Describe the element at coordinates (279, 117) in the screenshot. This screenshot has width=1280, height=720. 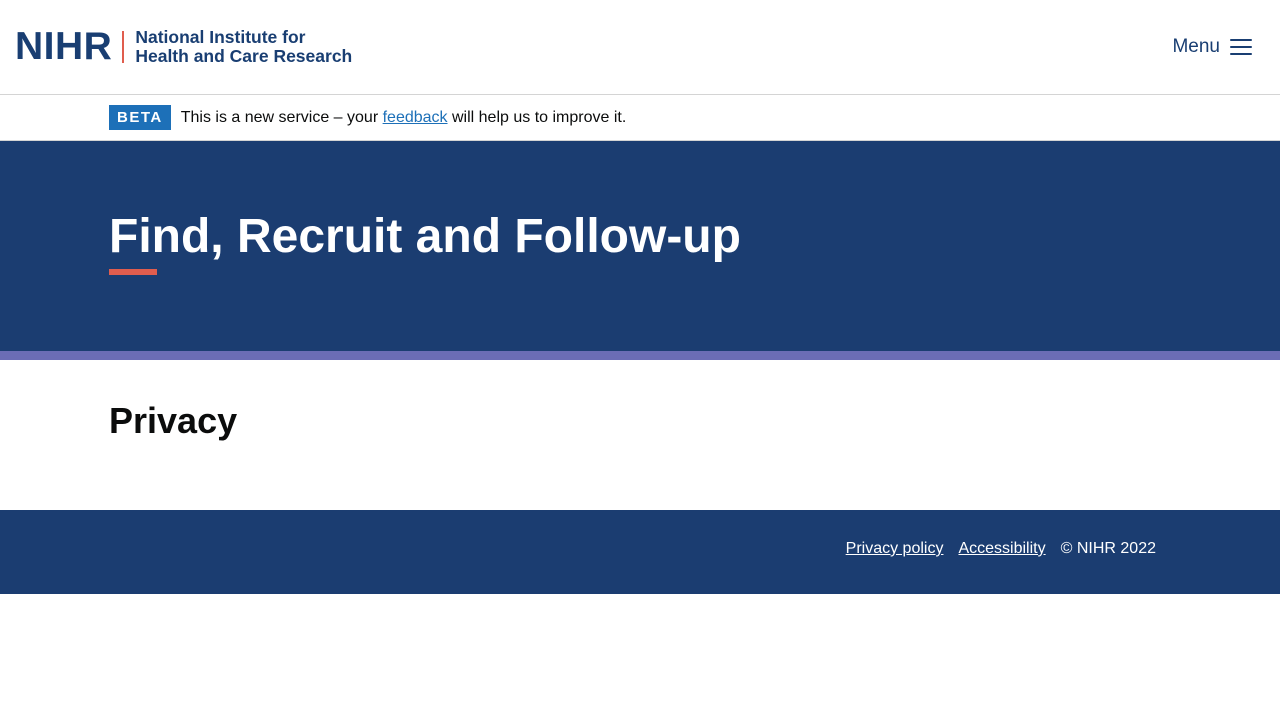
I see `beta-text-before: This is a new service – your` at that location.